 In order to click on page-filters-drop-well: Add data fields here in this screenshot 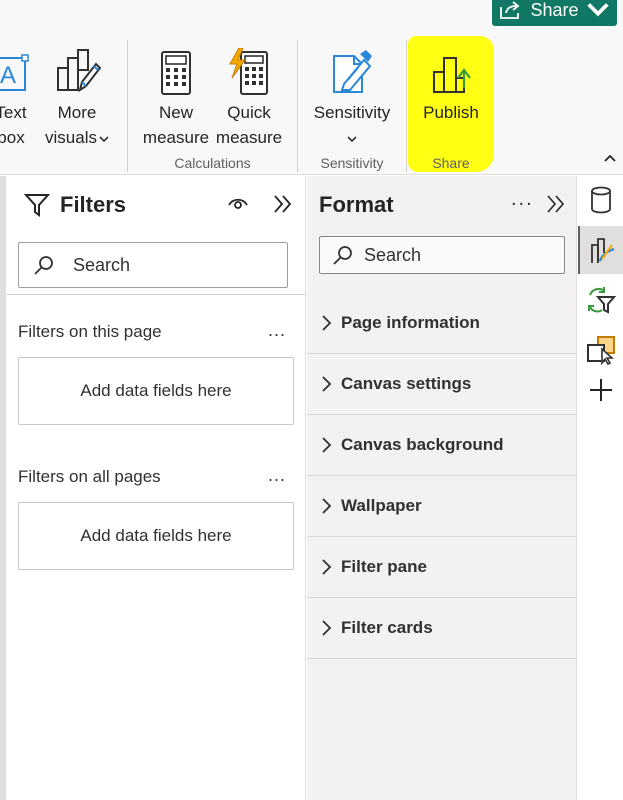, I will do `click(156, 391)`.